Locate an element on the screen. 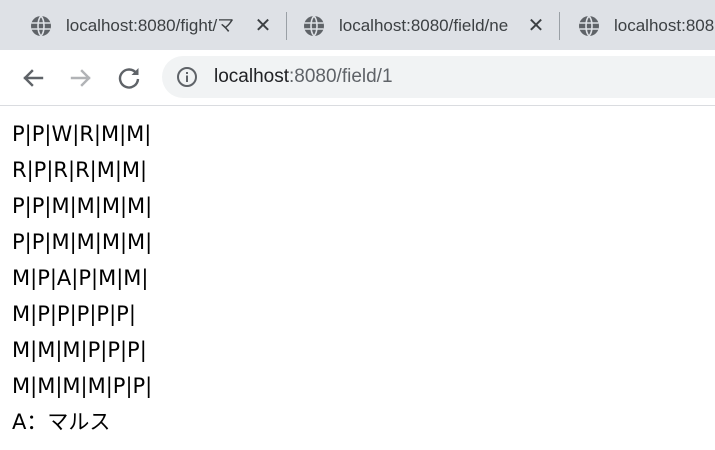  reload-icon is located at coordinates (129, 78).